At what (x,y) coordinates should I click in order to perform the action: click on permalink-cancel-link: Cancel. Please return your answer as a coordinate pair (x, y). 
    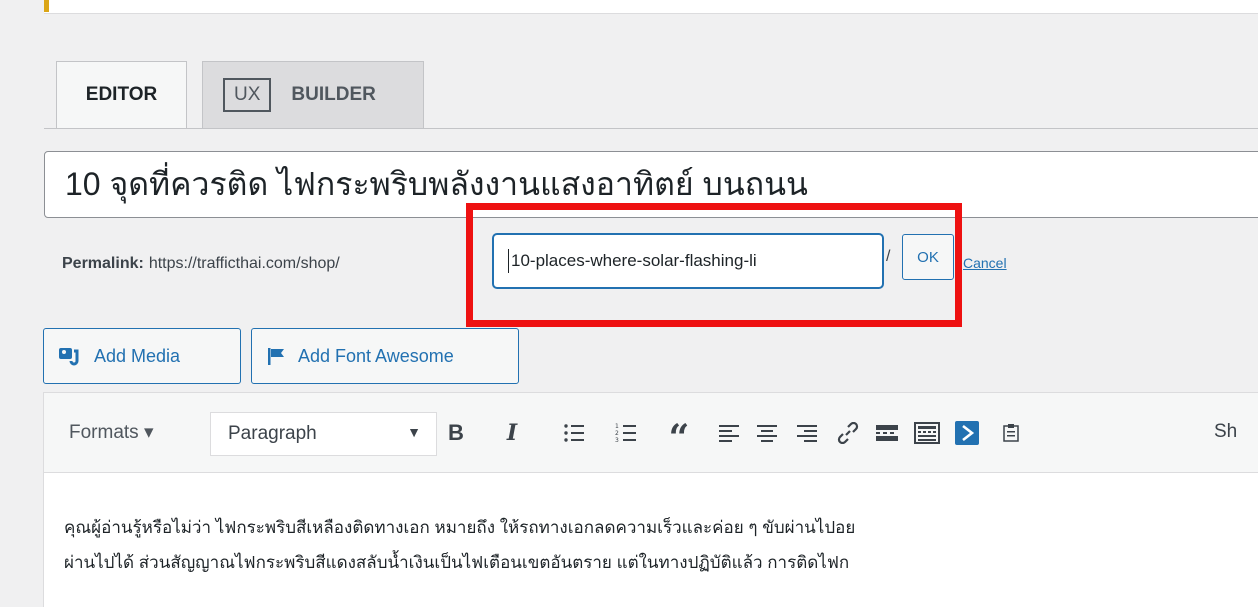
    Looking at the image, I should click on (985, 263).